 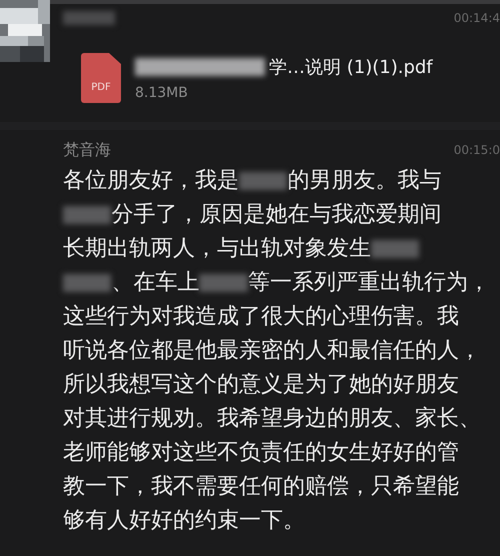 I want to click on message-time: 00:15:0, so click(x=477, y=150).